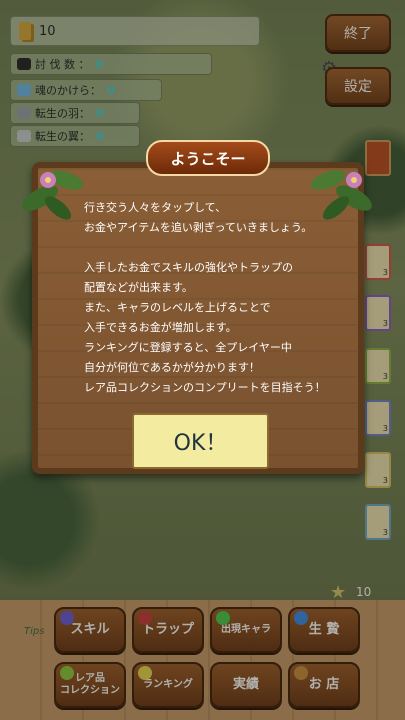 The image size is (405, 720). Describe the element at coordinates (155, 207) in the screenshot. I see `dialog-line: 行き交う人々をタップして、` at that location.